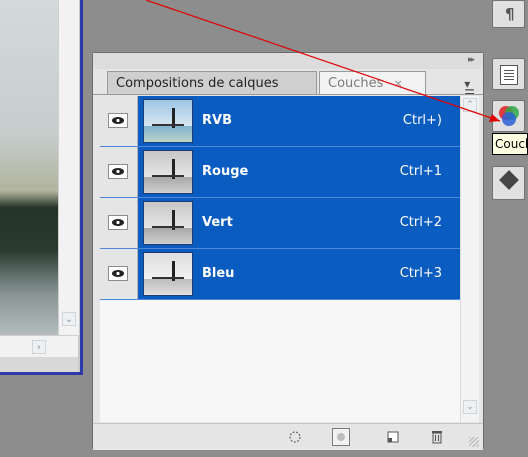 This screenshot has height=457, width=528. What do you see at coordinates (474, 442) in the screenshot?
I see `resize-grip-icon` at bounding box center [474, 442].